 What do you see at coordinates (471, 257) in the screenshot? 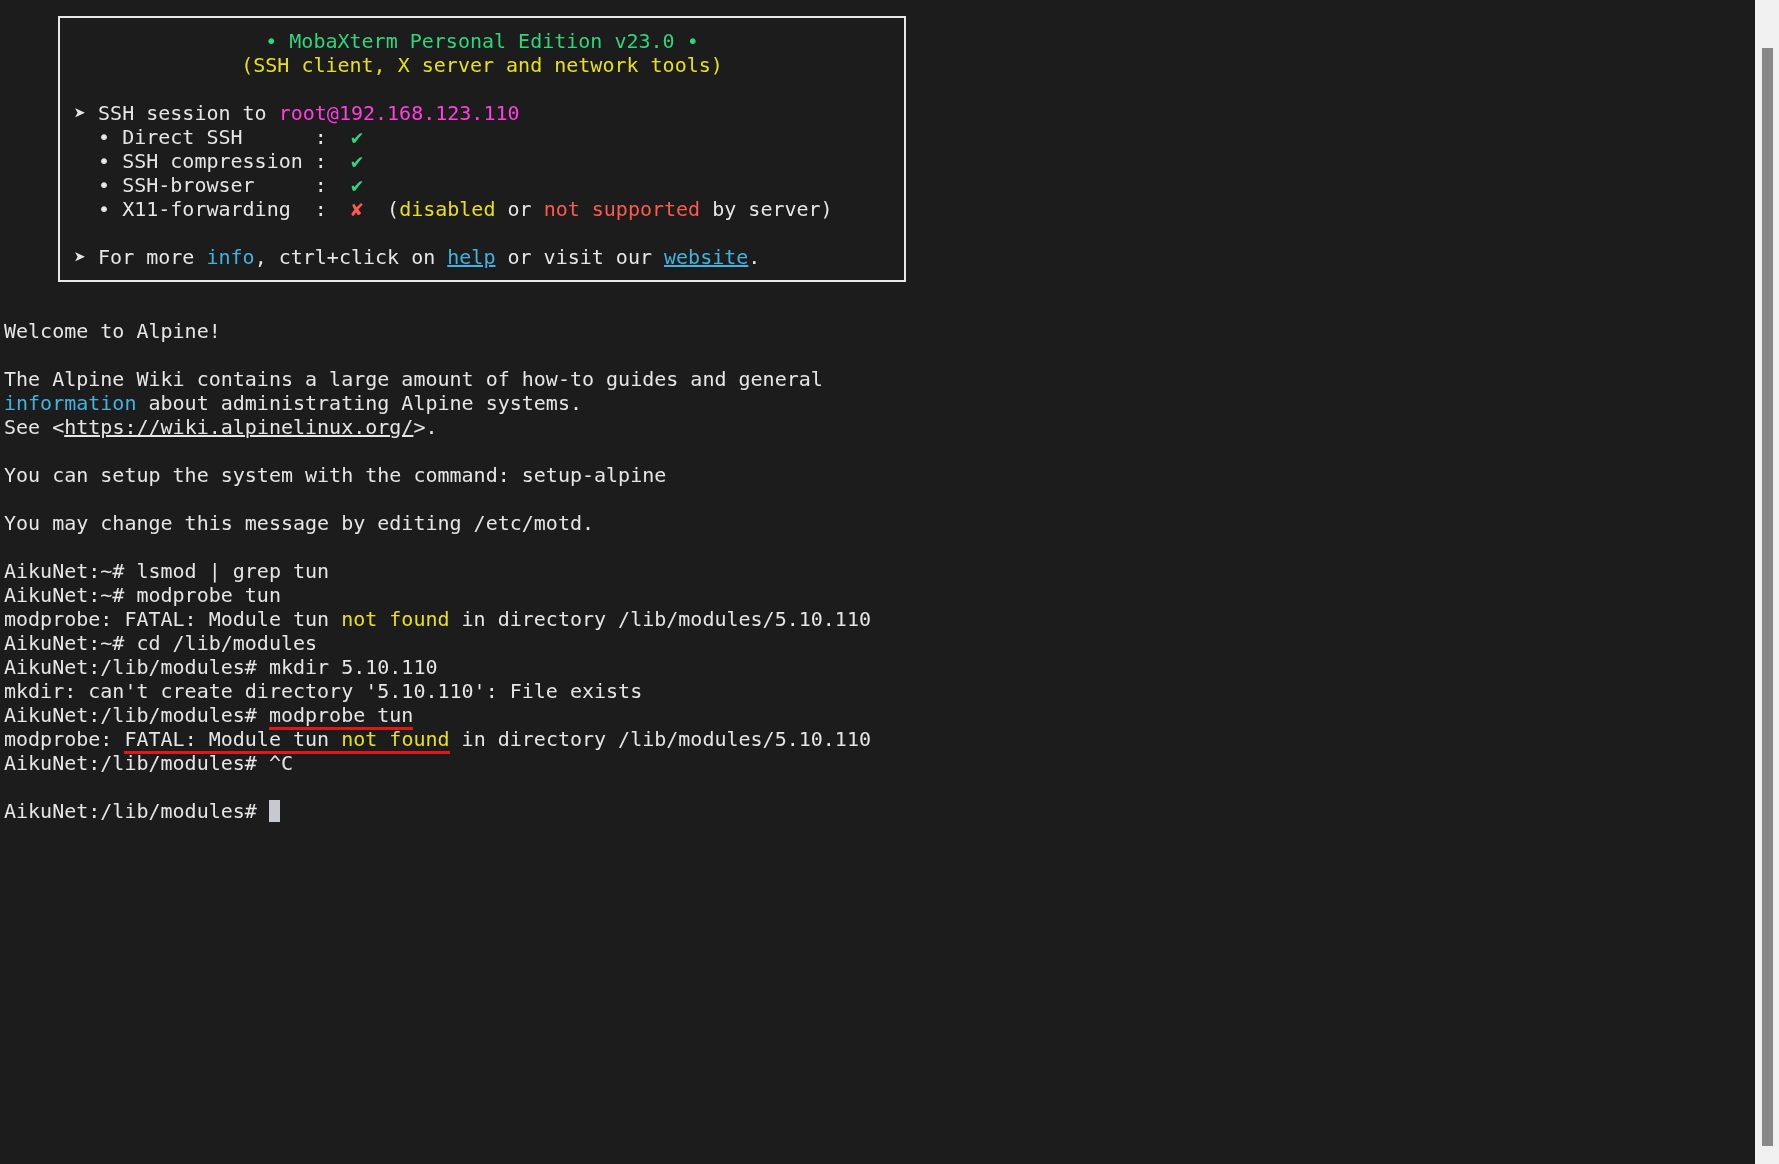
I see `link: help` at bounding box center [471, 257].